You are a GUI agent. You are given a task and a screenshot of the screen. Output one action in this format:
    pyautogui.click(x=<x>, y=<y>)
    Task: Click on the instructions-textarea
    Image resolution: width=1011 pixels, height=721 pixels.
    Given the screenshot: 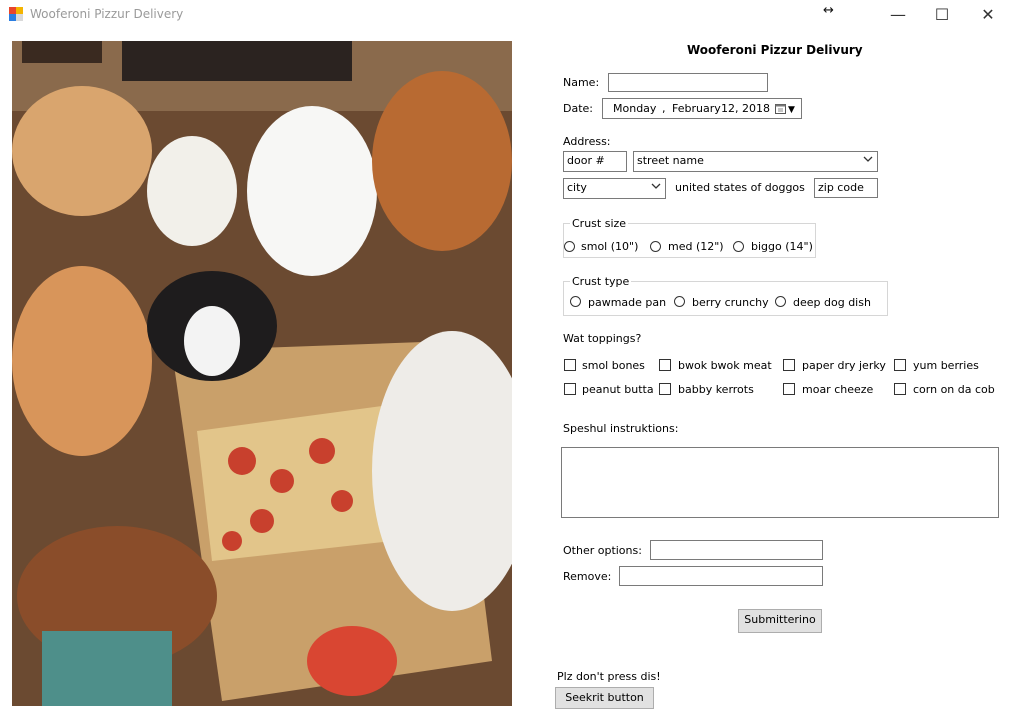 What is the action you would take?
    pyautogui.click(x=780, y=482)
    